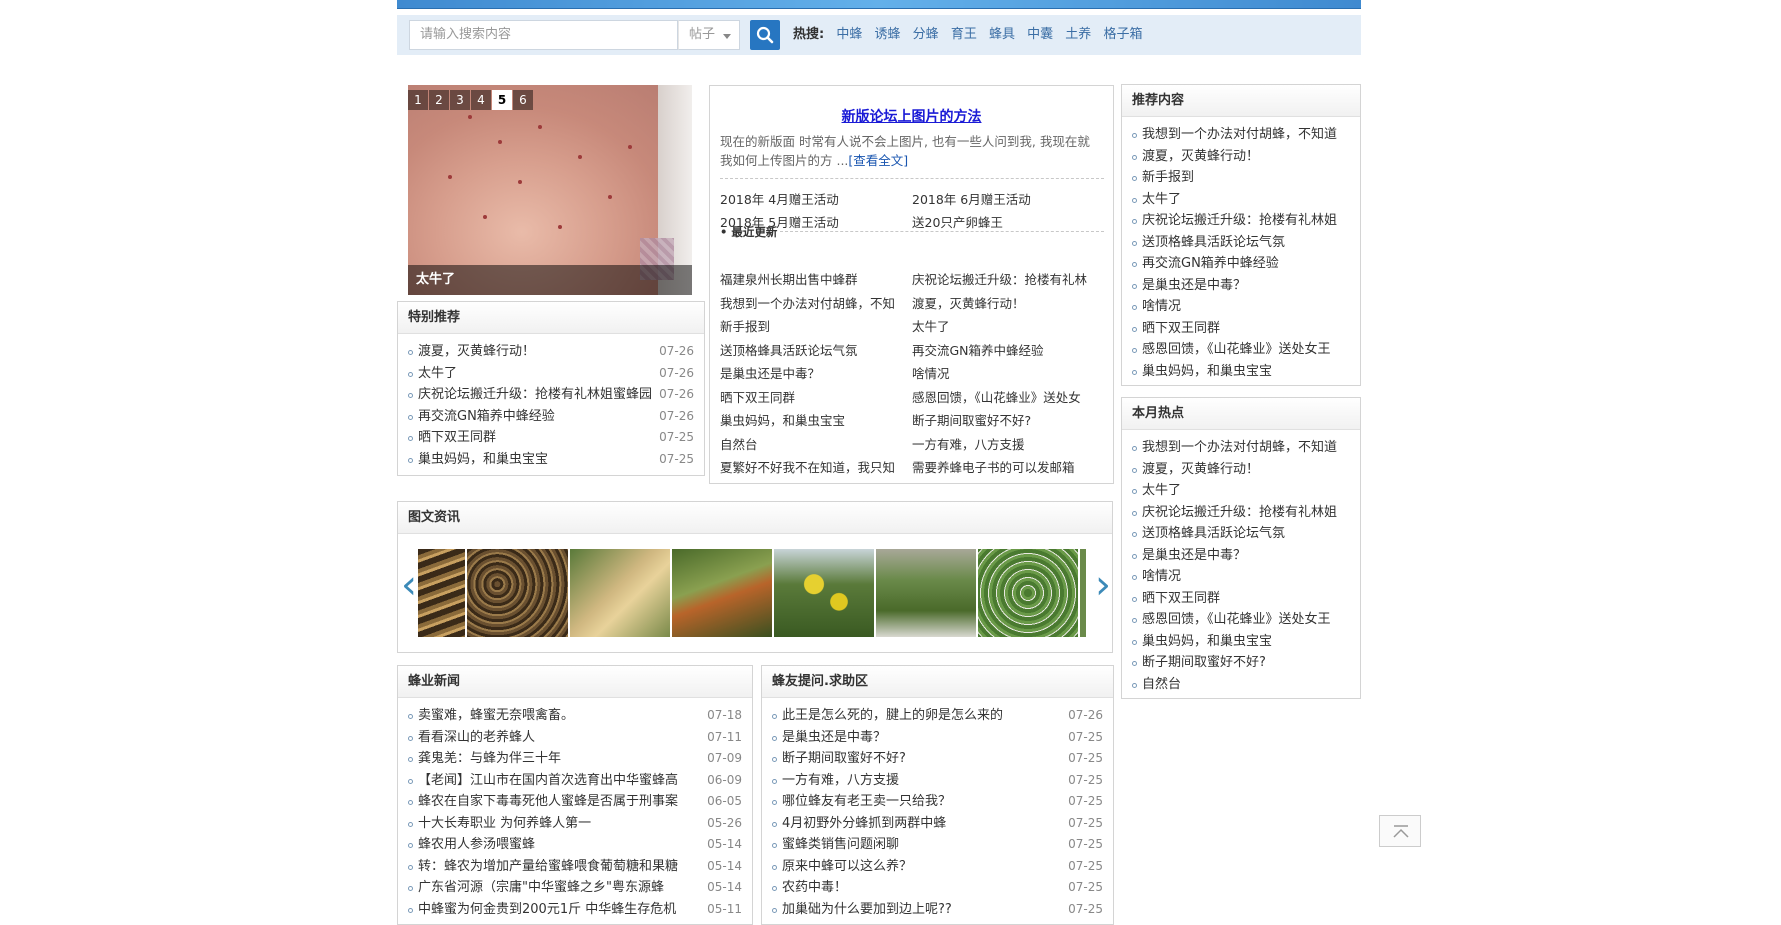  I want to click on slide-number: 3, so click(460, 100).